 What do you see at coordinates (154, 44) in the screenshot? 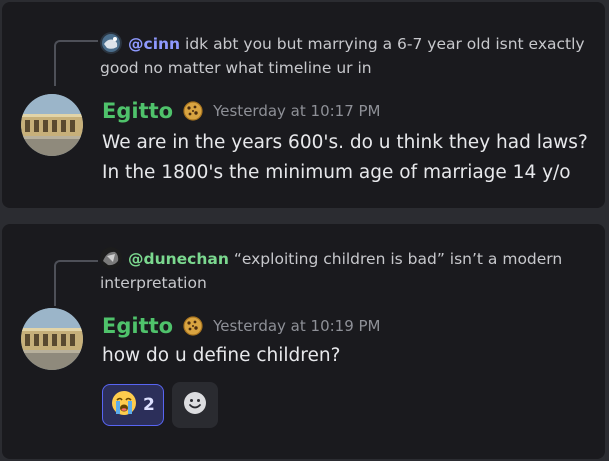
I see `reply-mention: @cinn` at bounding box center [154, 44].